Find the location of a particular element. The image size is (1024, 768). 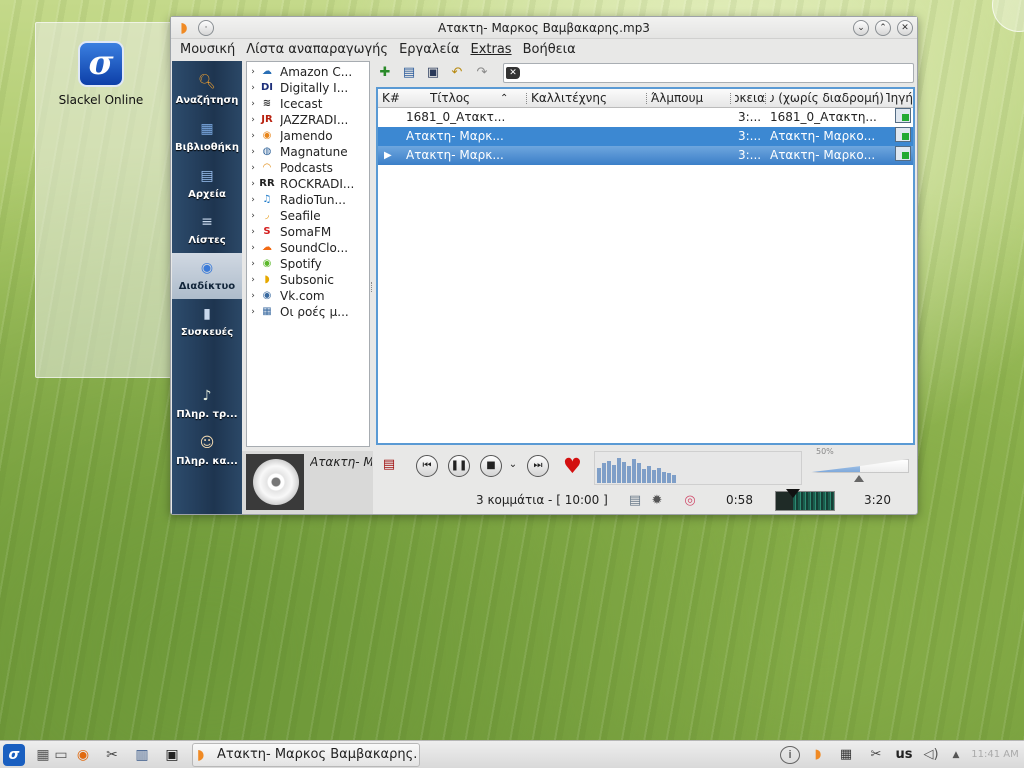

column-header: Κ# is located at coordinates (393, 98).